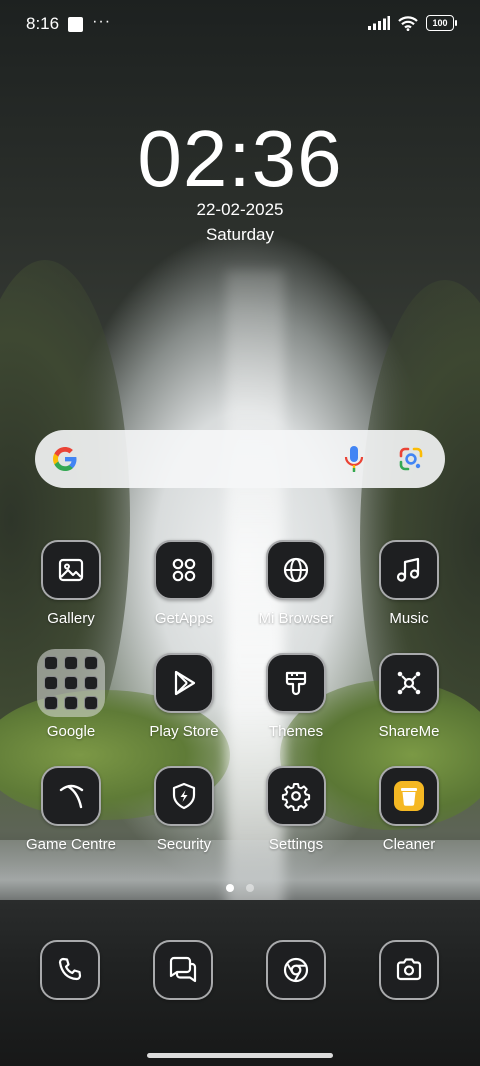 The width and height of the screenshot is (480, 1066). Describe the element at coordinates (71, 731) in the screenshot. I see `app-label: Google` at that location.